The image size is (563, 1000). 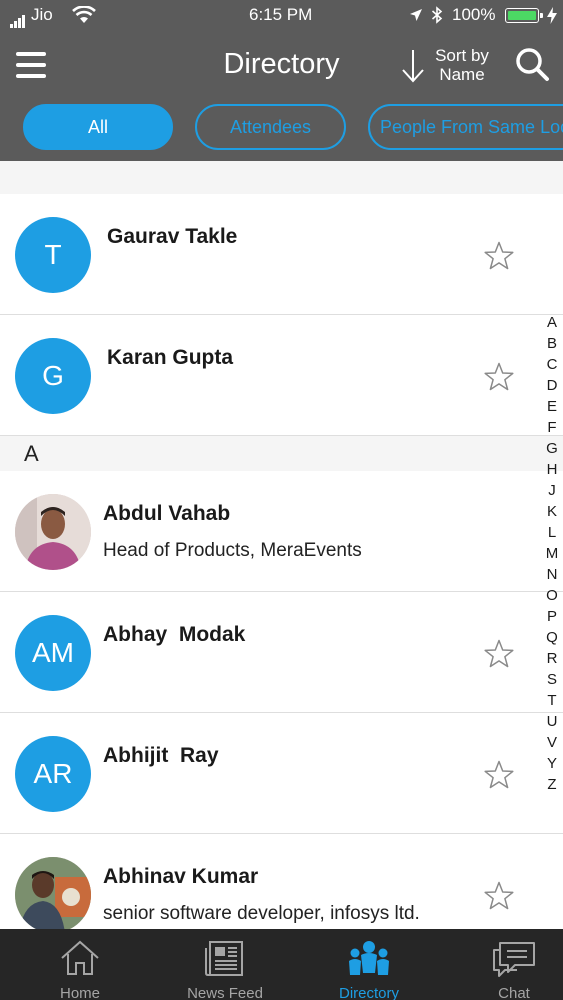 What do you see at coordinates (465, 127) in the screenshot?
I see `filter-same-location: People From Same Loc` at bounding box center [465, 127].